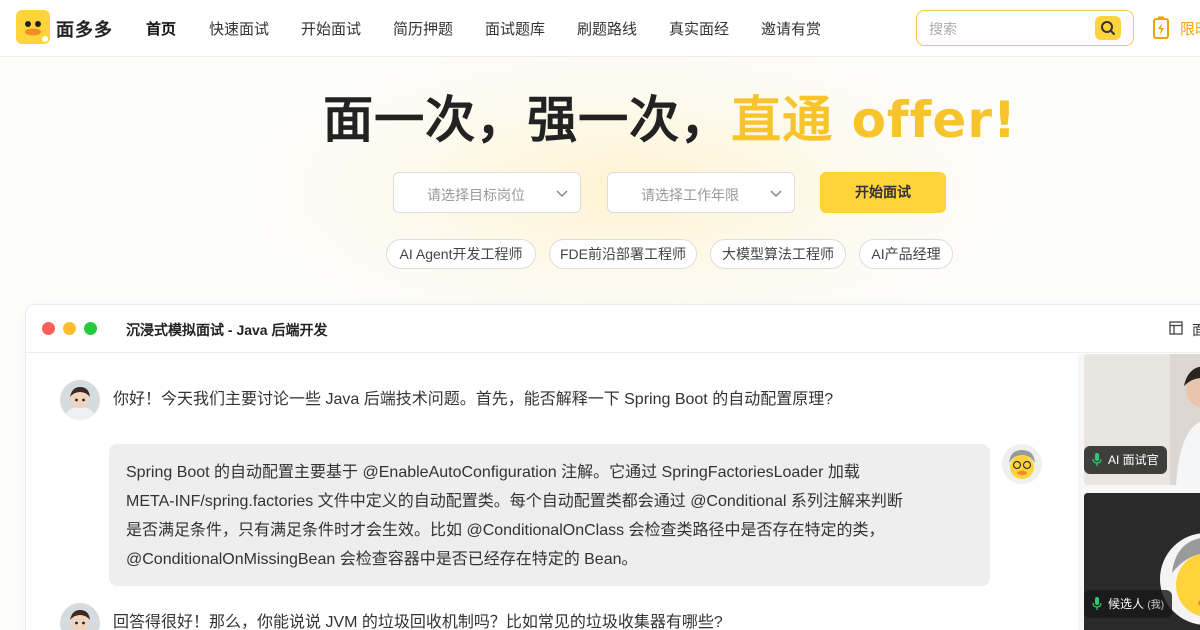 This screenshot has height=630, width=1200. I want to click on candidate-video-name: 候选人, so click(1126, 604).